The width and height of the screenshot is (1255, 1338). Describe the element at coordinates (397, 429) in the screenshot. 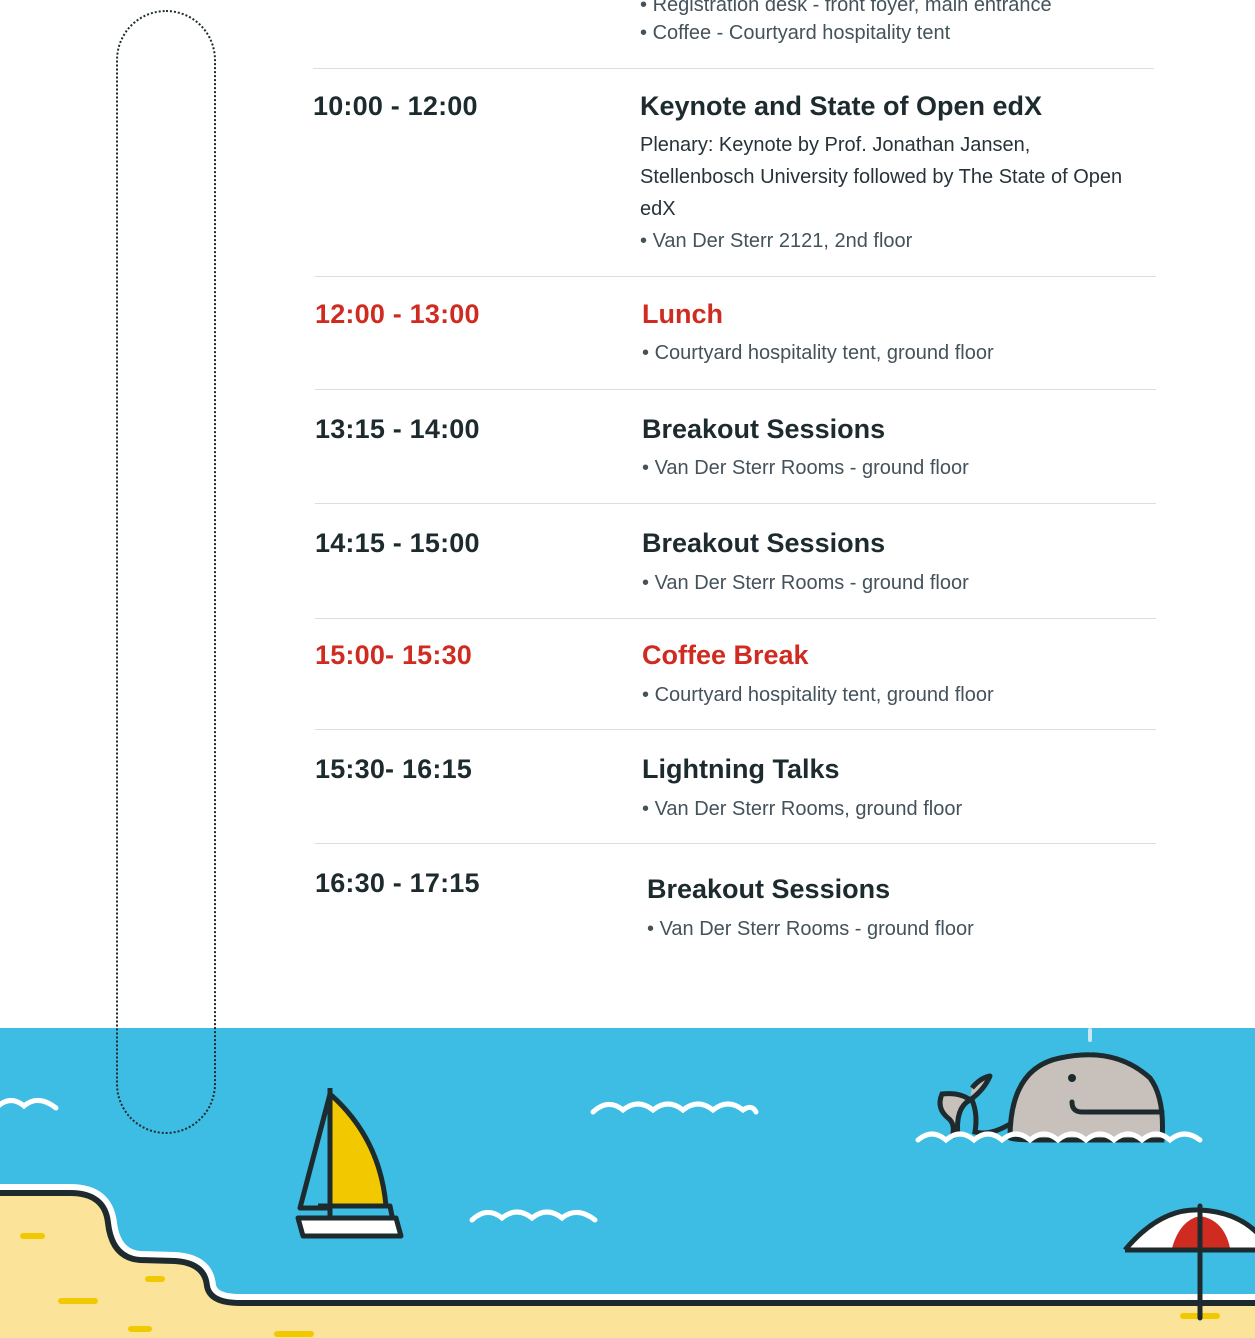

I see `session-time: 13:15 - 14:00` at that location.